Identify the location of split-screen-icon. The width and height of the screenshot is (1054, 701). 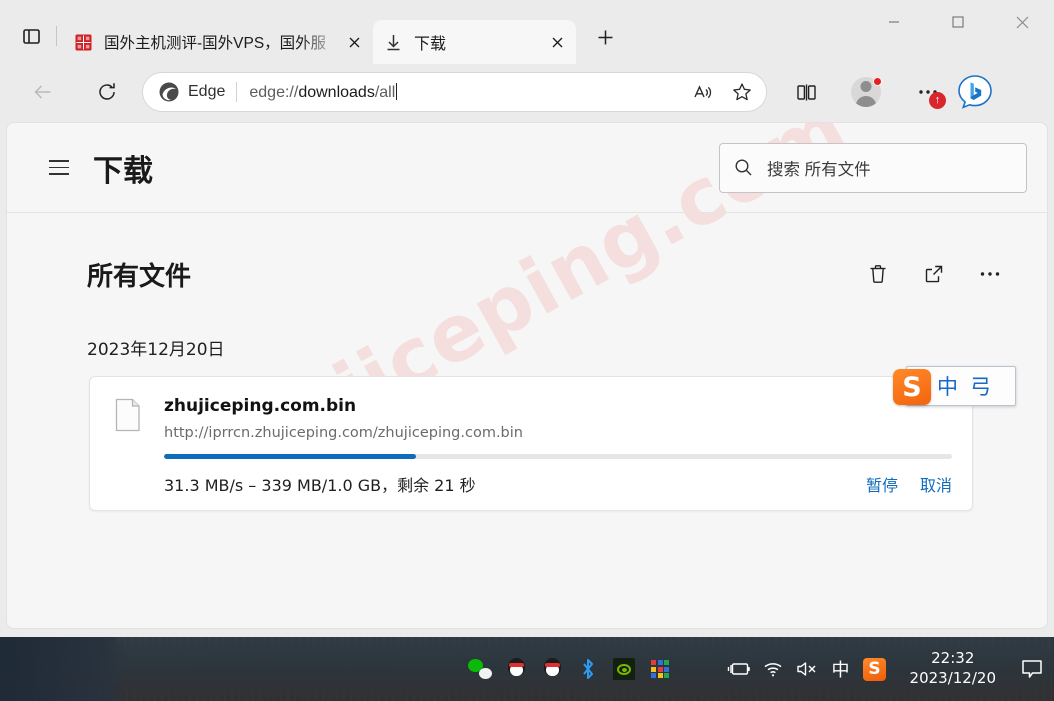
(806, 92).